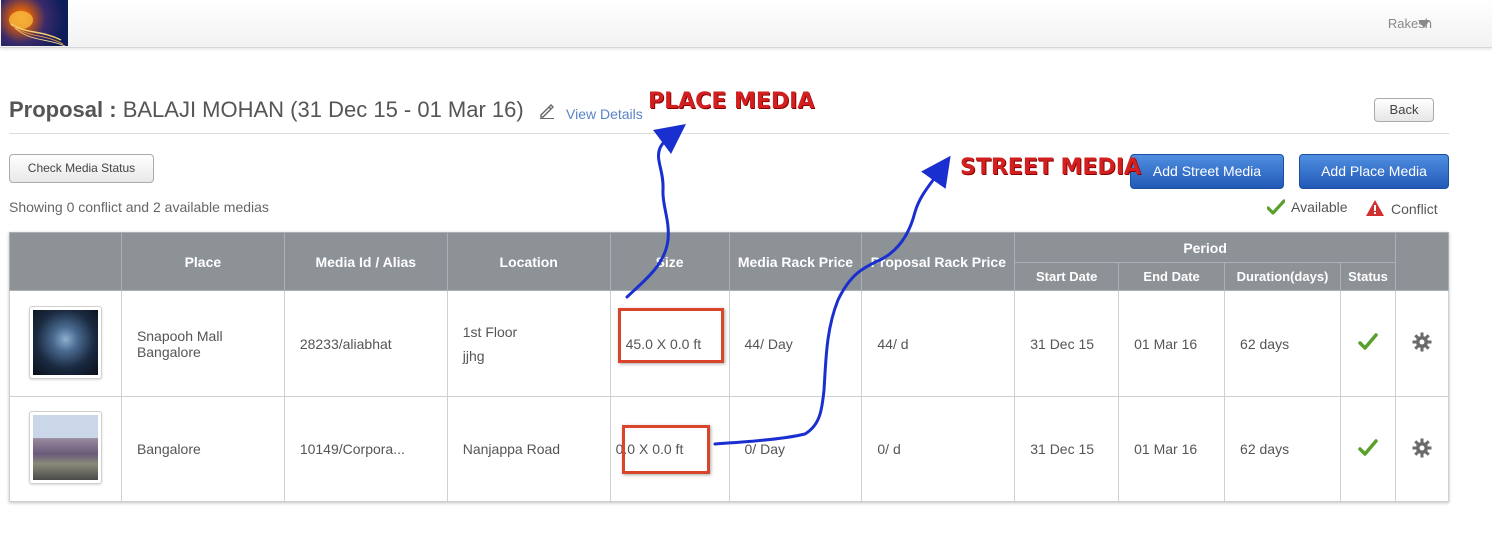  I want to click on legend-conflict: Conflict, so click(1401, 209).